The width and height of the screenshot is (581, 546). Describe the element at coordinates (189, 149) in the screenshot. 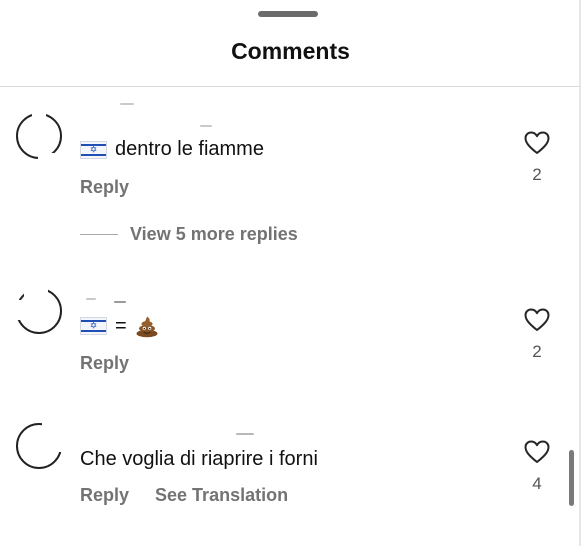

I see `comment-body: dentro le fiamme` at that location.